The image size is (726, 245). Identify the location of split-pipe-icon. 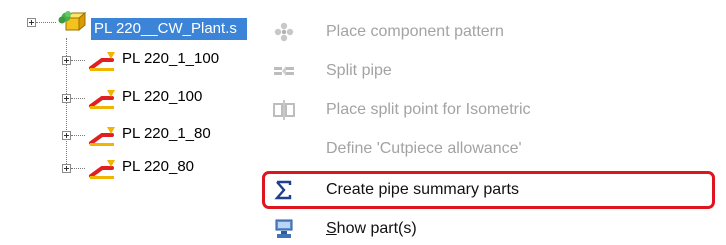
(284, 71).